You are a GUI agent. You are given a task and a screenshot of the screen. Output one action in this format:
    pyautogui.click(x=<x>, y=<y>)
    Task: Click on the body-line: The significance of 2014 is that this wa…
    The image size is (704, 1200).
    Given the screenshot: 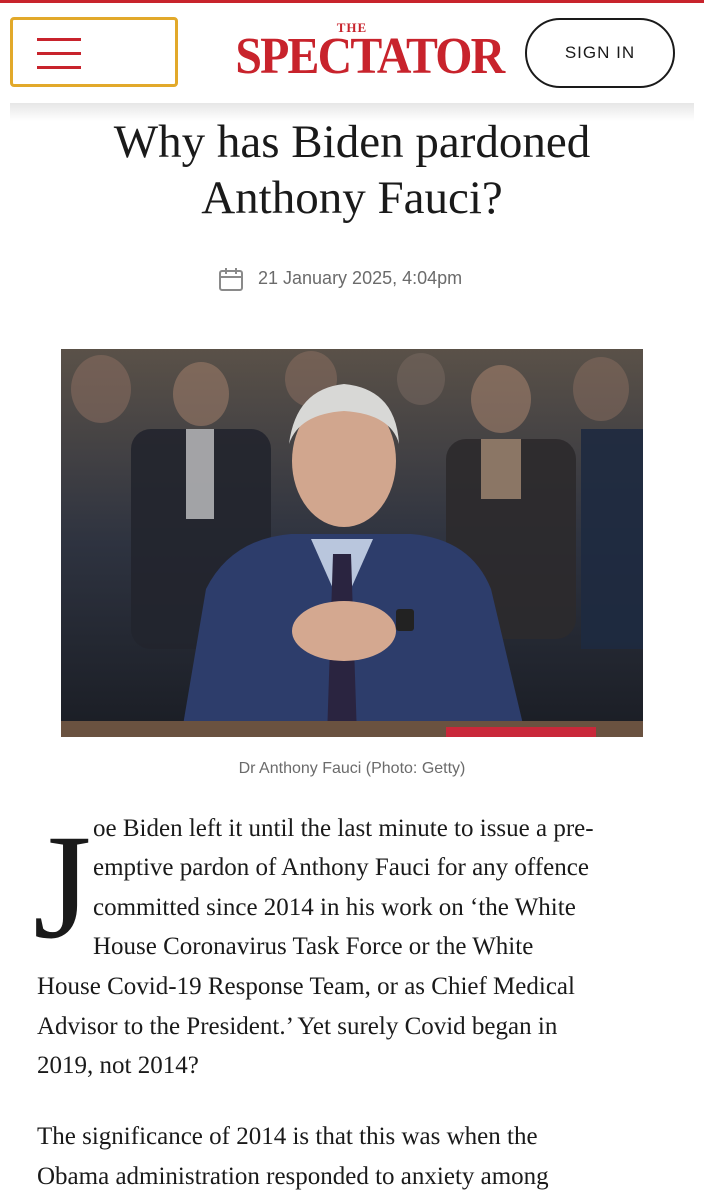 What is the action you would take?
    pyautogui.click(x=287, y=1136)
    